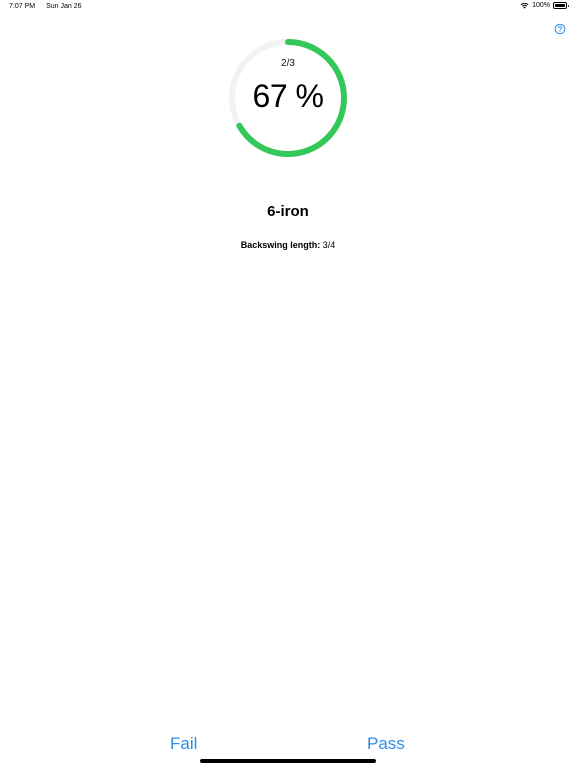 The height and width of the screenshot is (768, 576). I want to click on battery-fill, so click(560, 5).